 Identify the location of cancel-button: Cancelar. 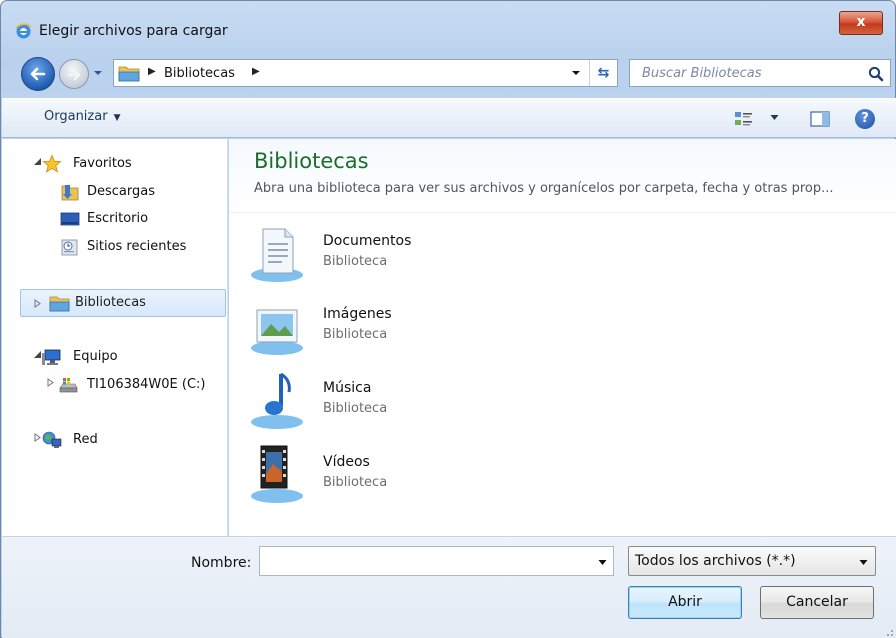
(817, 602).